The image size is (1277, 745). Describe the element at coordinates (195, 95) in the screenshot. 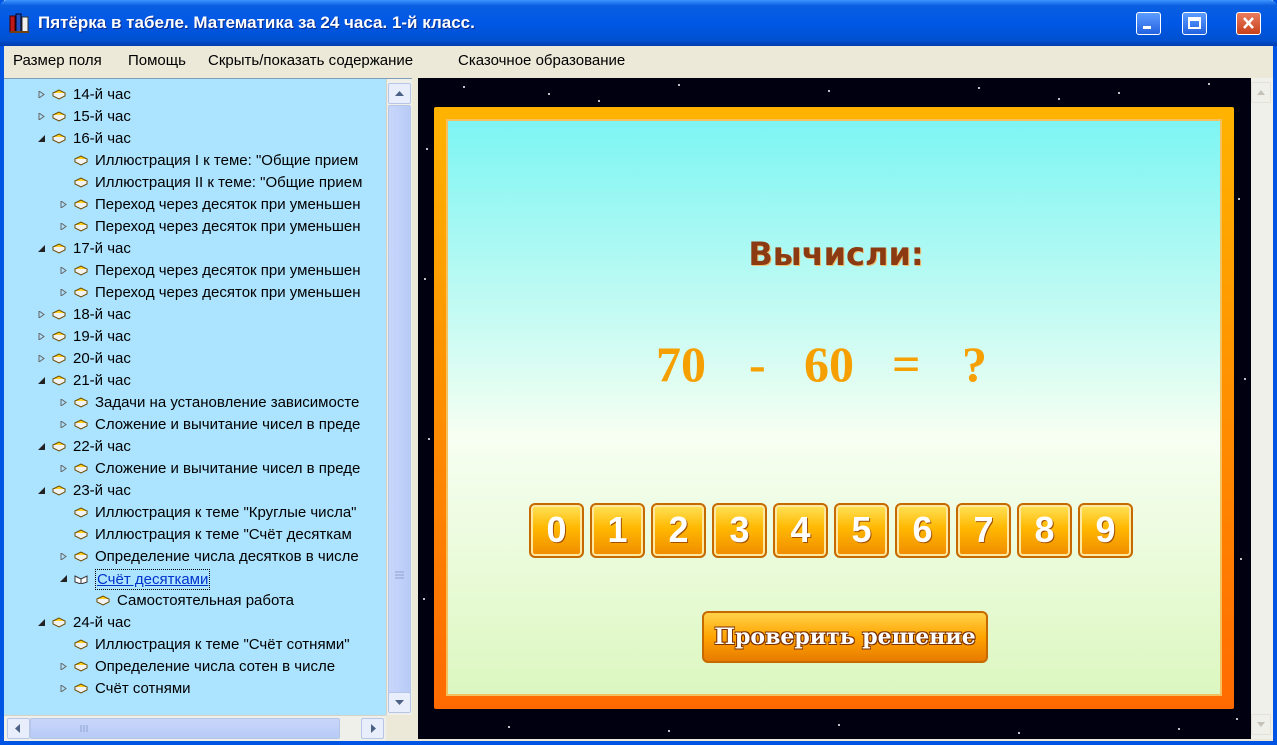

I see `tree-item: 14-й час` at that location.